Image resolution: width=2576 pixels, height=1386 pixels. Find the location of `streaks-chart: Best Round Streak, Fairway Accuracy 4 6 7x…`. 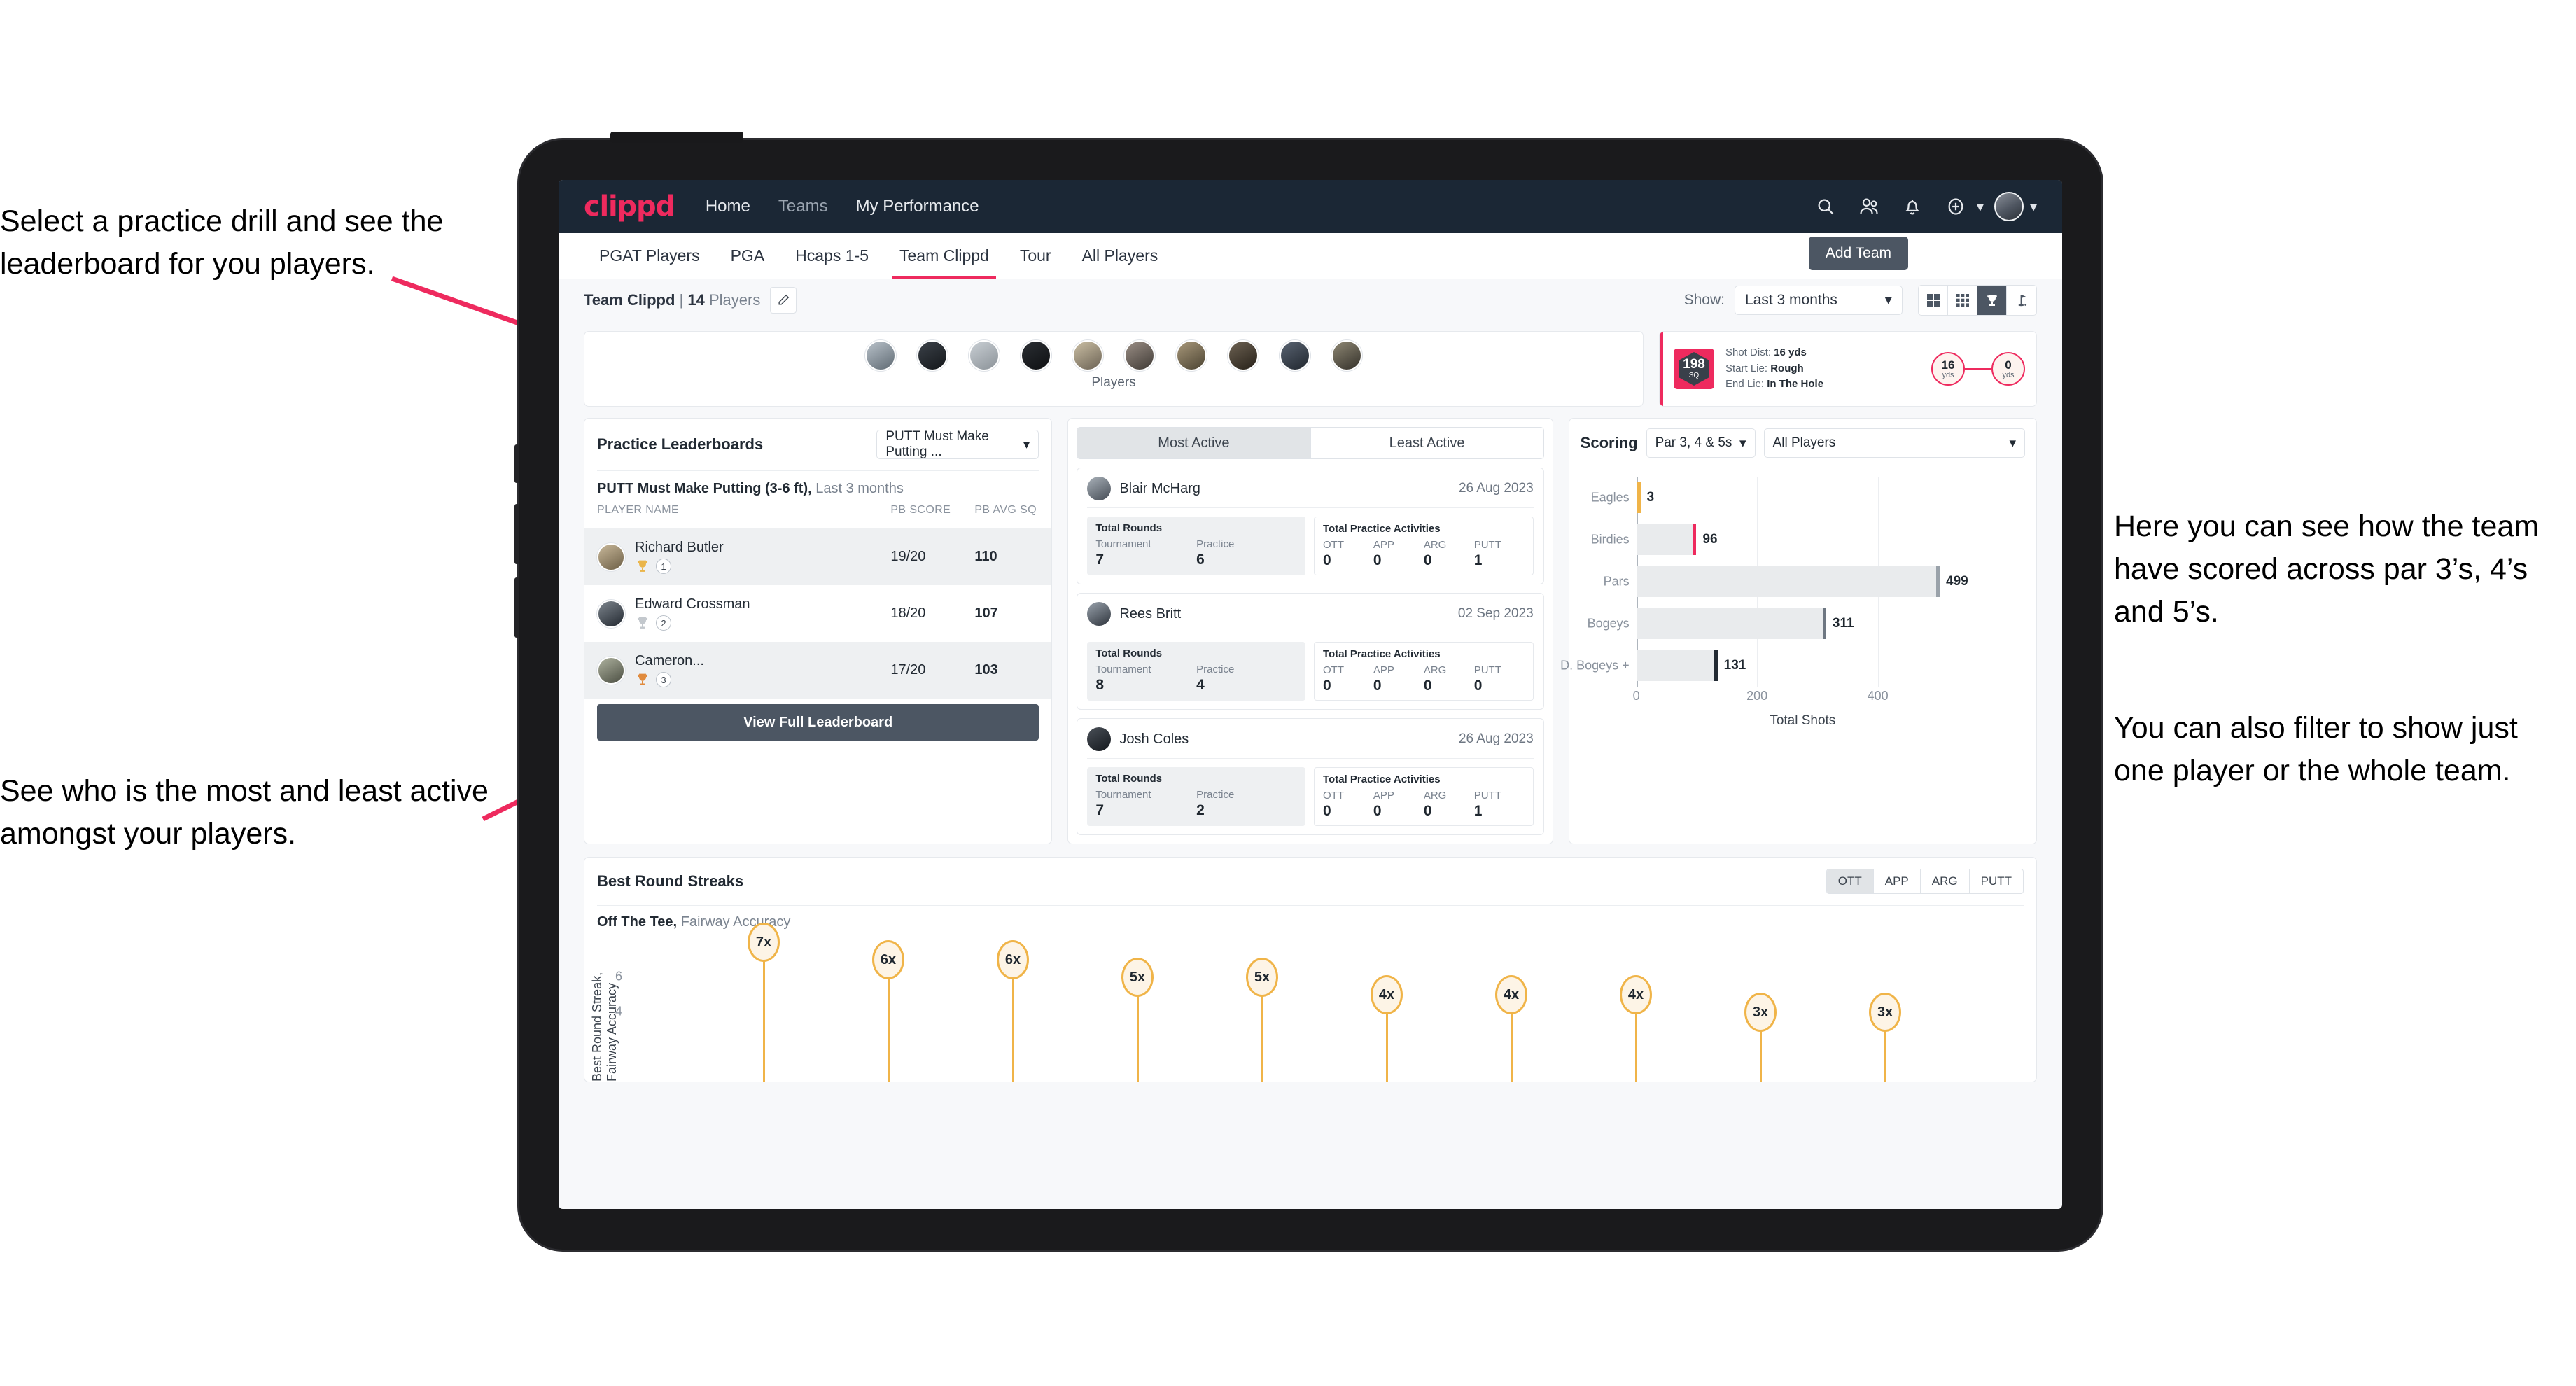

streaks-chart: Best Round Streak, Fairway Accuracy 4 6 7x… is located at coordinates (1307, 1002).